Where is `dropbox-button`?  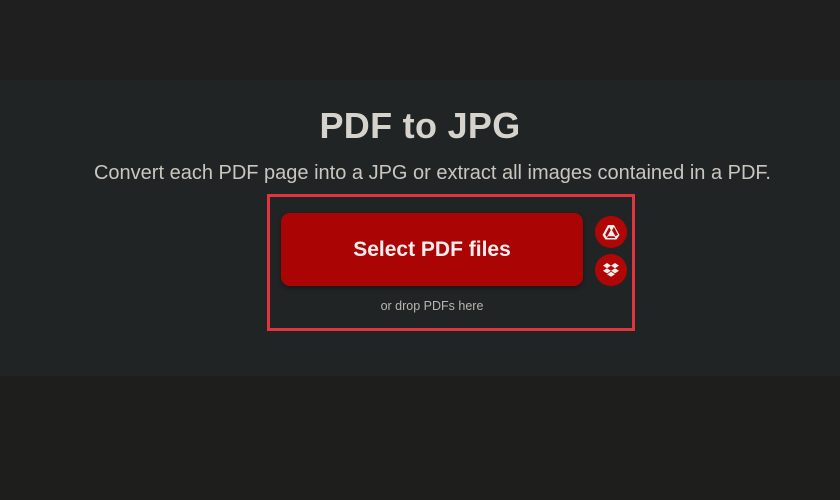
dropbox-button is located at coordinates (611, 270).